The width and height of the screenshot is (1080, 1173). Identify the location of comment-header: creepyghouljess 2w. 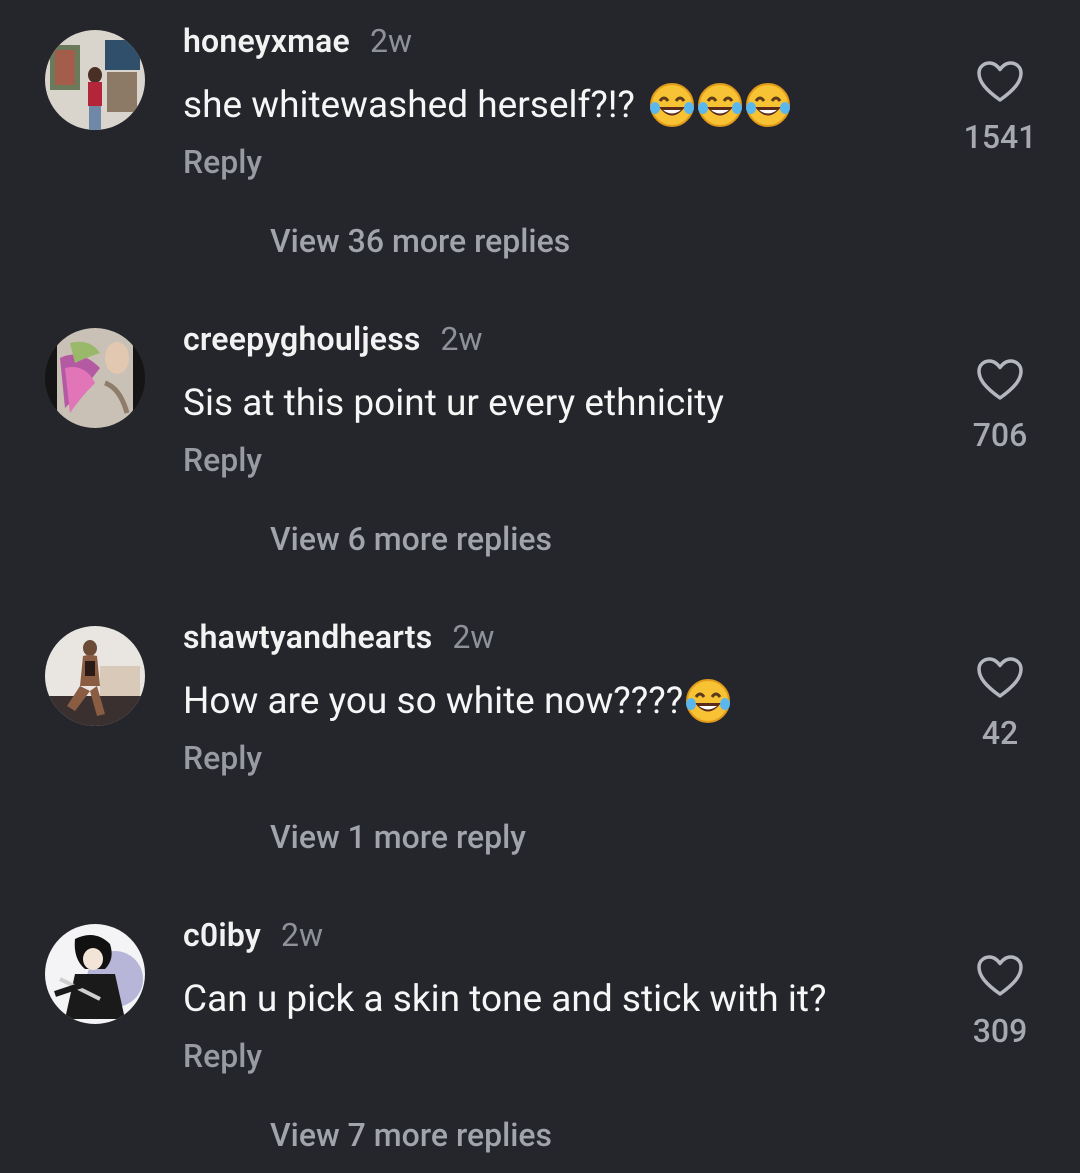
(333, 342).